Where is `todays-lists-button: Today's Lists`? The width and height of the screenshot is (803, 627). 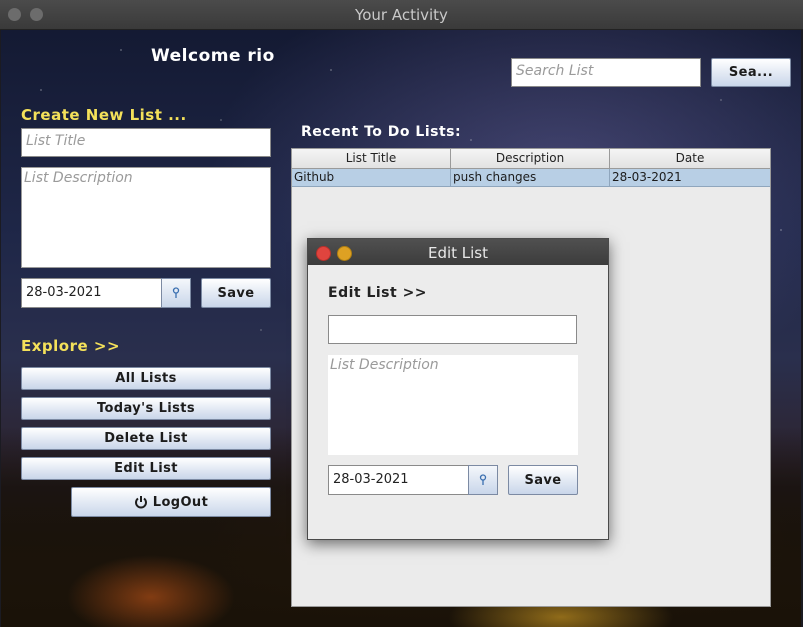 todays-lists-button: Today's Lists is located at coordinates (146, 408).